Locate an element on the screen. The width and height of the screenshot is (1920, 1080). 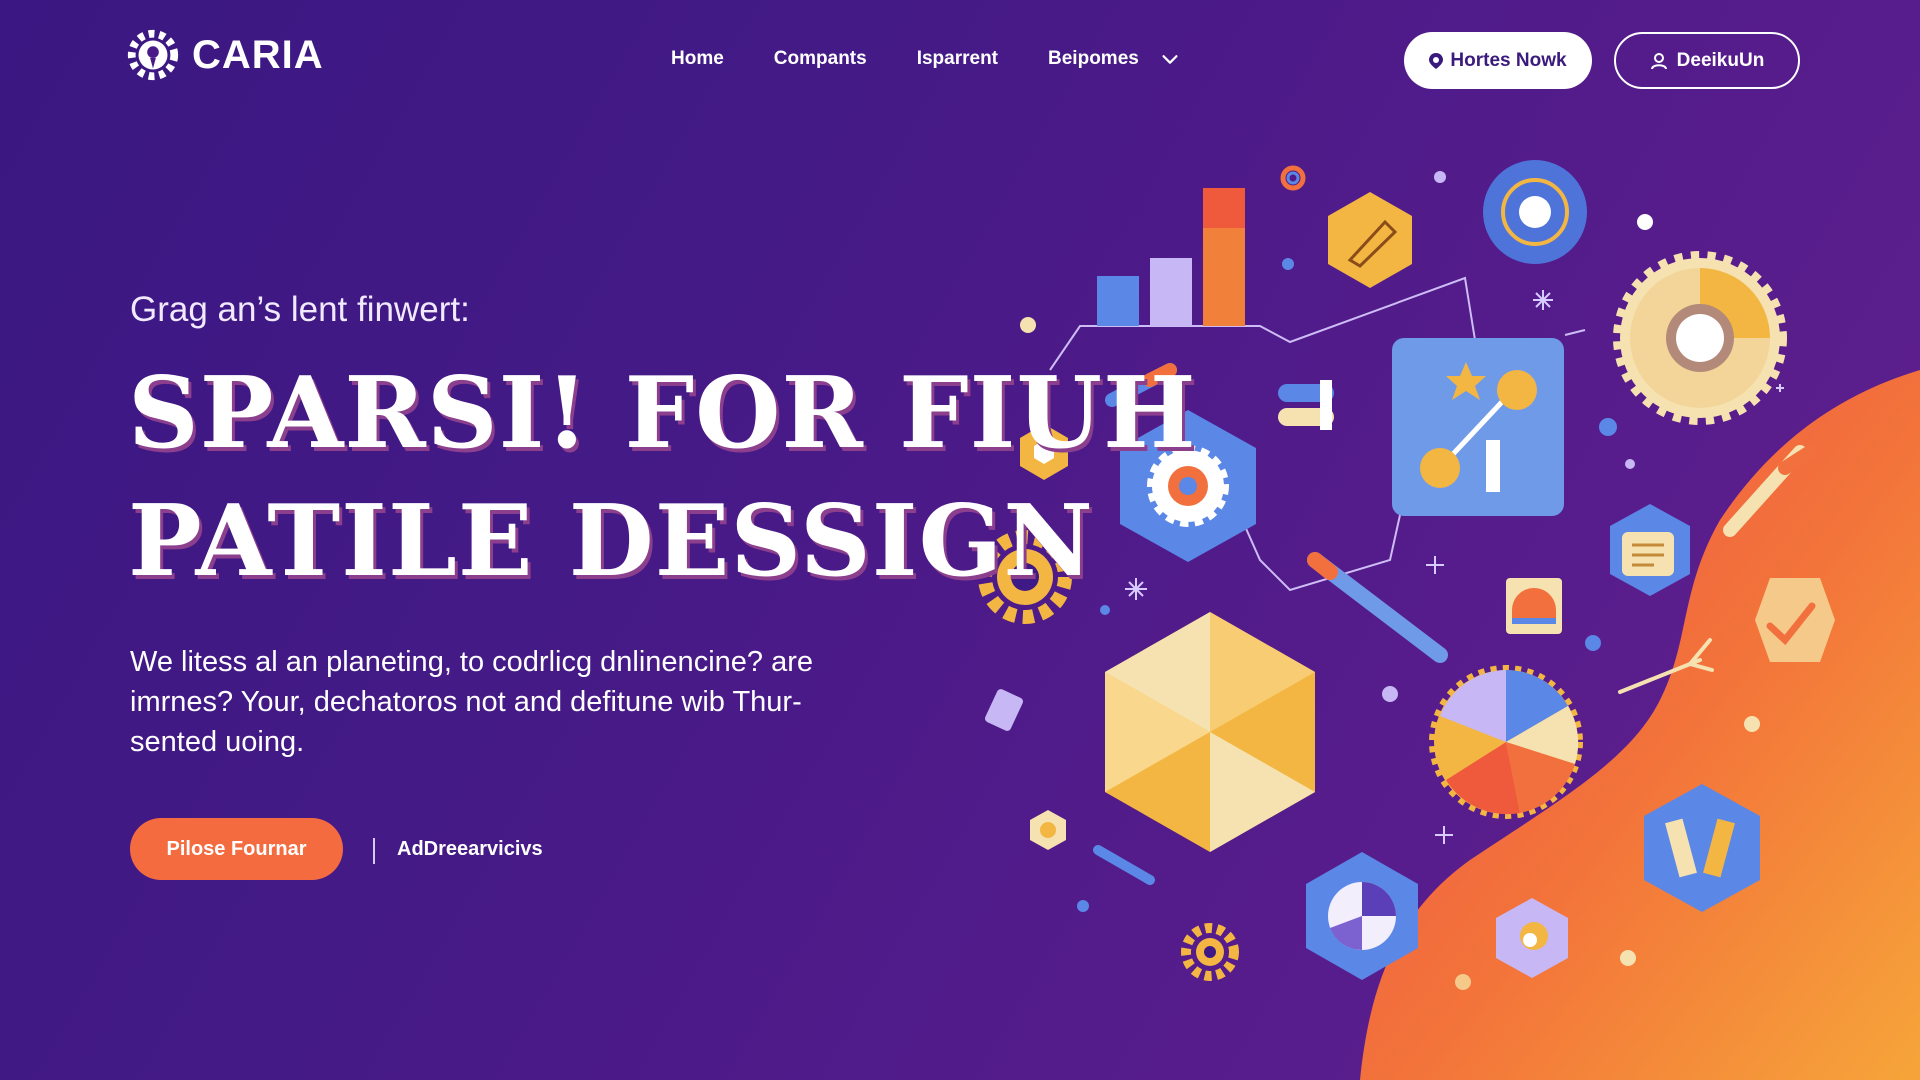
bar-chart-icon is located at coordinates (1171, 257).